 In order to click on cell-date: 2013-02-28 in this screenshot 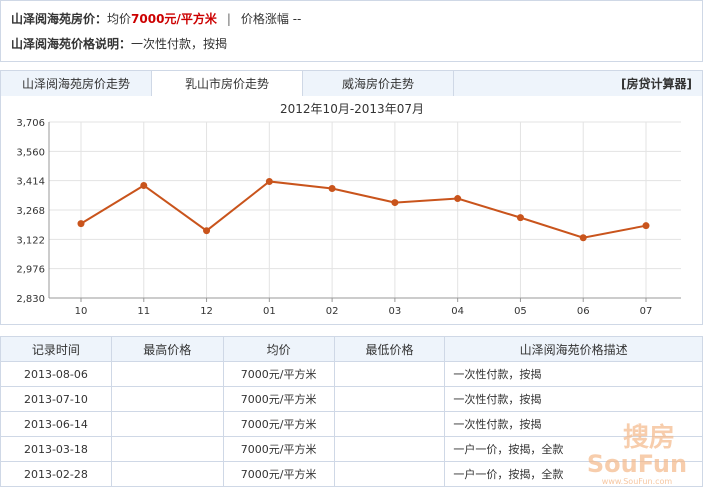, I will do `click(56, 474)`.